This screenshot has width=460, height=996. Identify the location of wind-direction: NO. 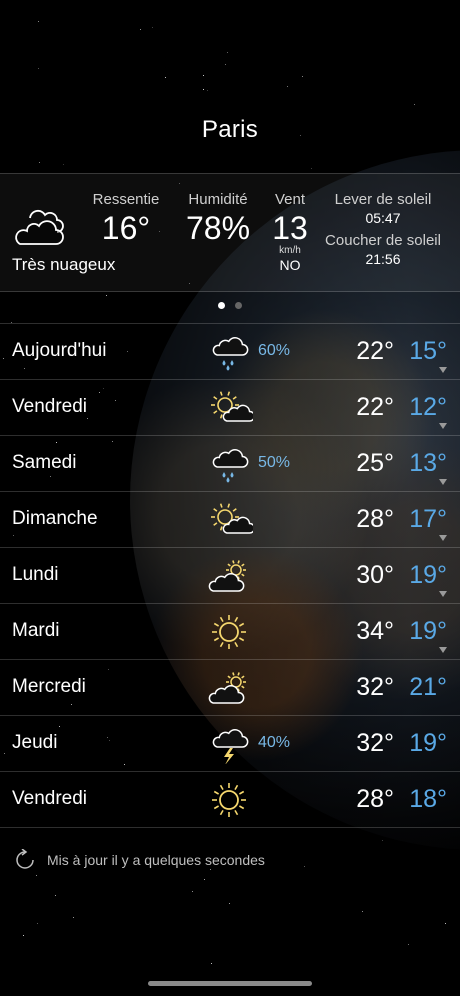
(290, 265).